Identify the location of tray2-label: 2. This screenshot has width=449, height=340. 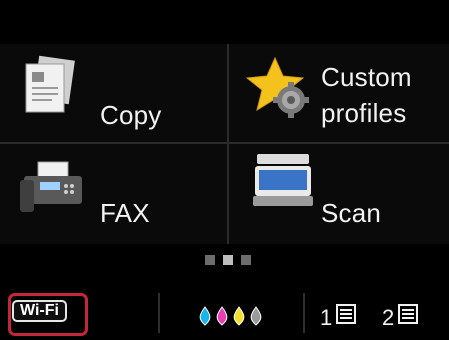
(388, 317).